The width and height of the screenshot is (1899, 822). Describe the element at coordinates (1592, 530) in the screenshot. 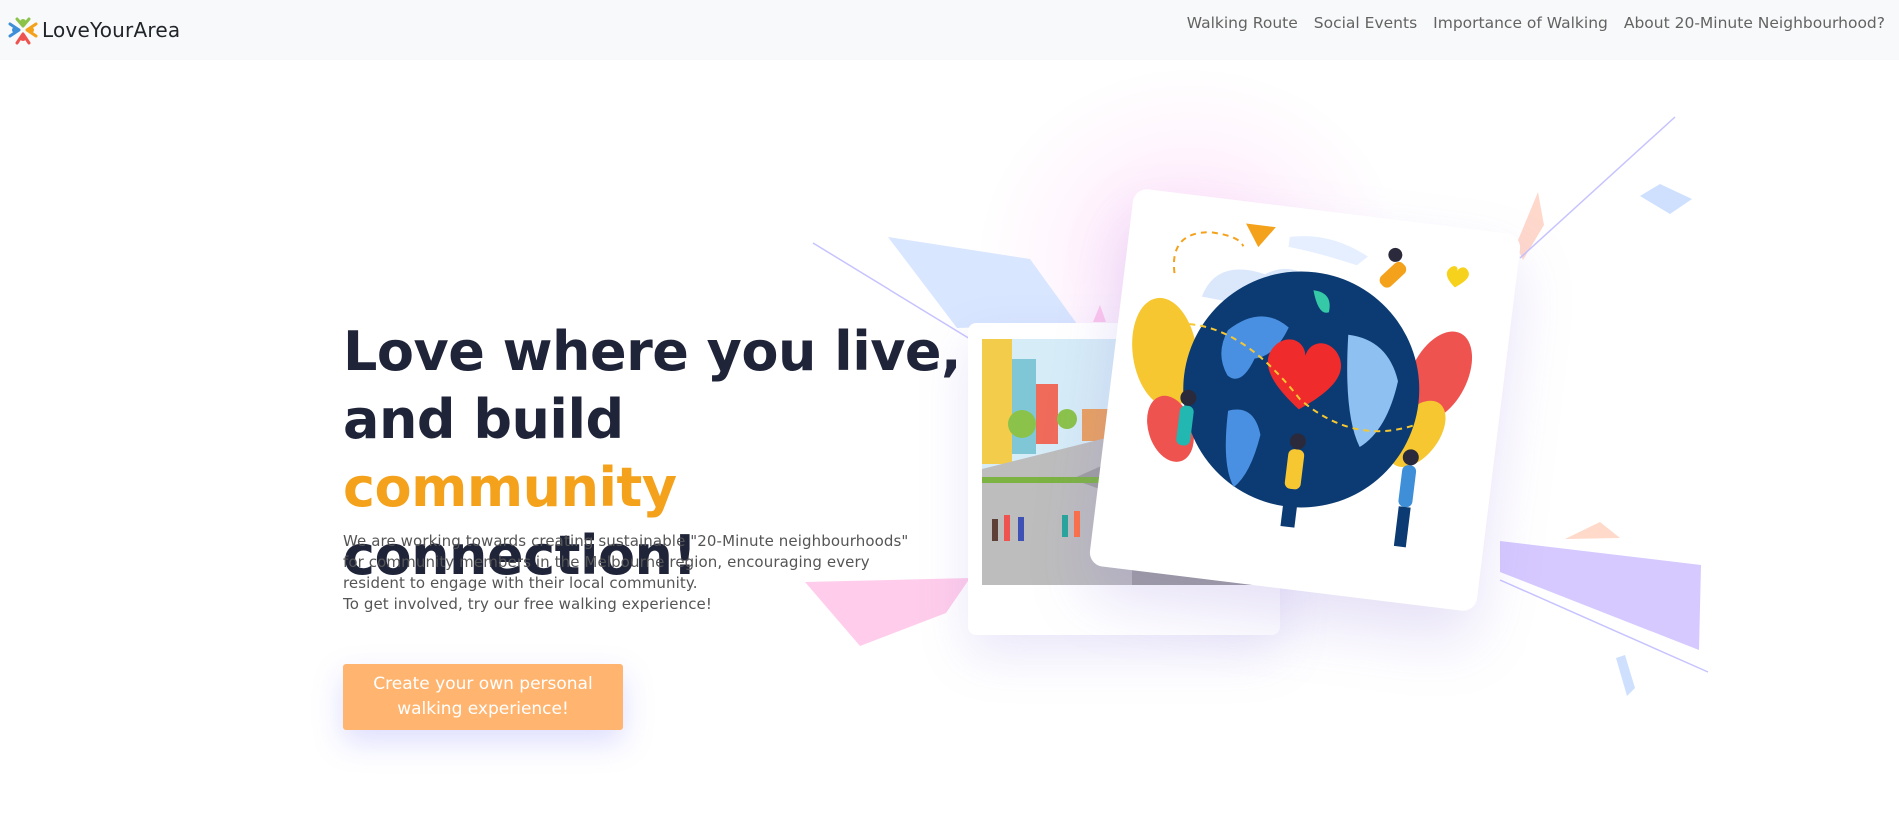

I see `shape-peach-right` at that location.